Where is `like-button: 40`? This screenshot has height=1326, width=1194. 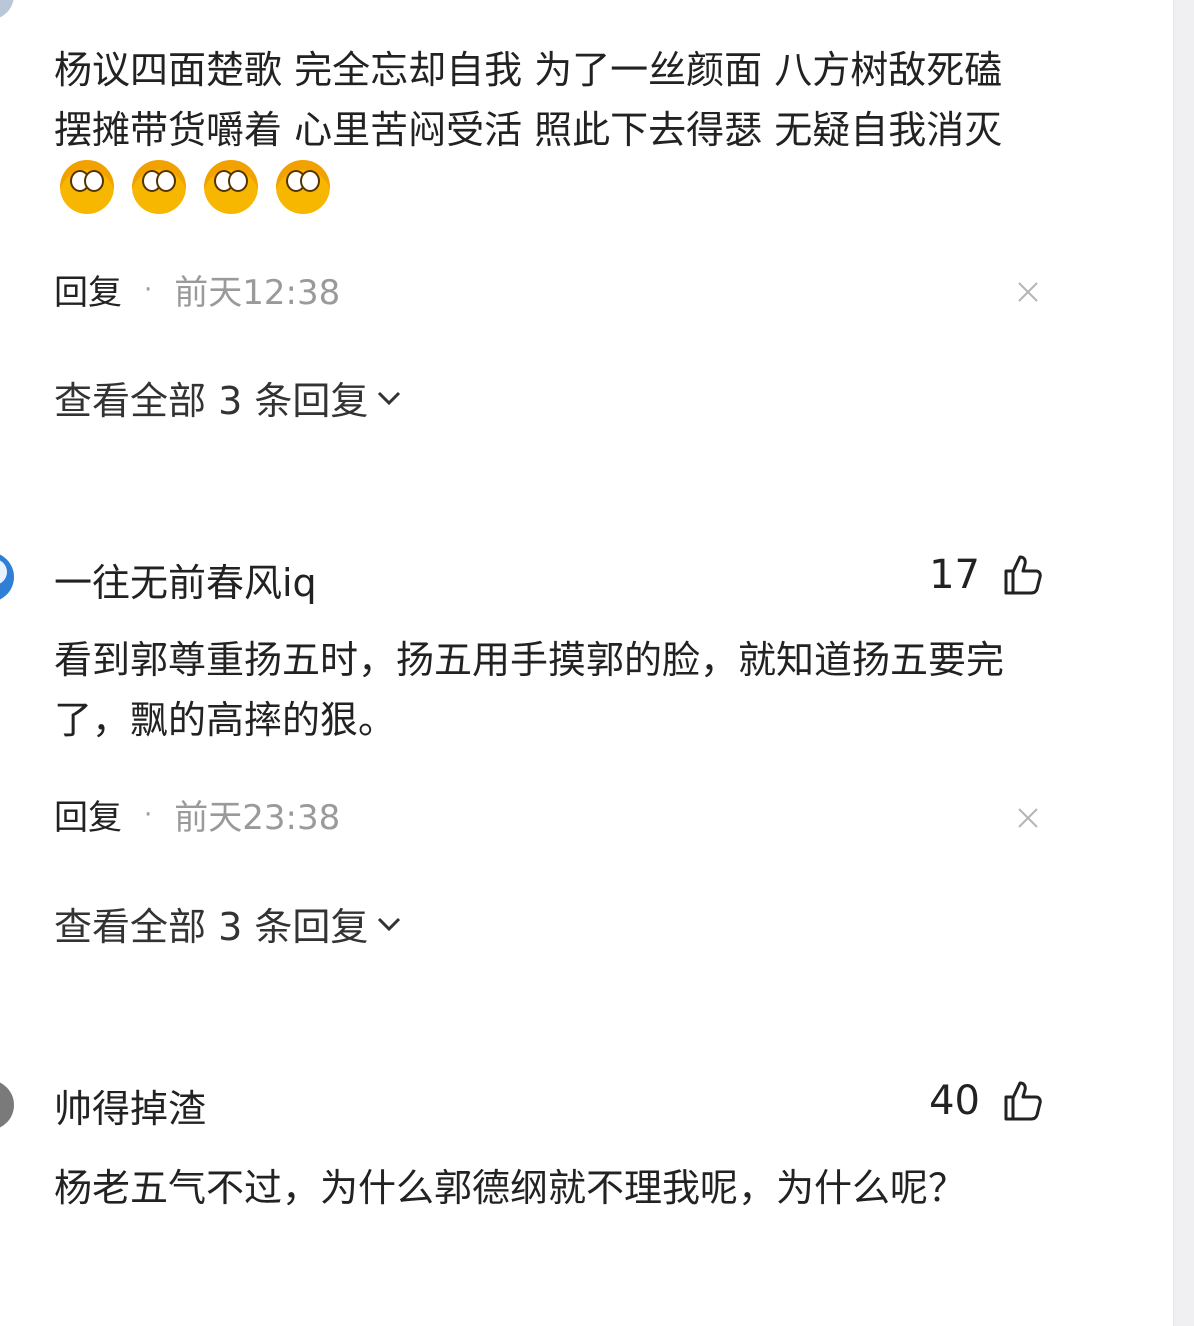 like-button: 40 is located at coordinates (986, 1101).